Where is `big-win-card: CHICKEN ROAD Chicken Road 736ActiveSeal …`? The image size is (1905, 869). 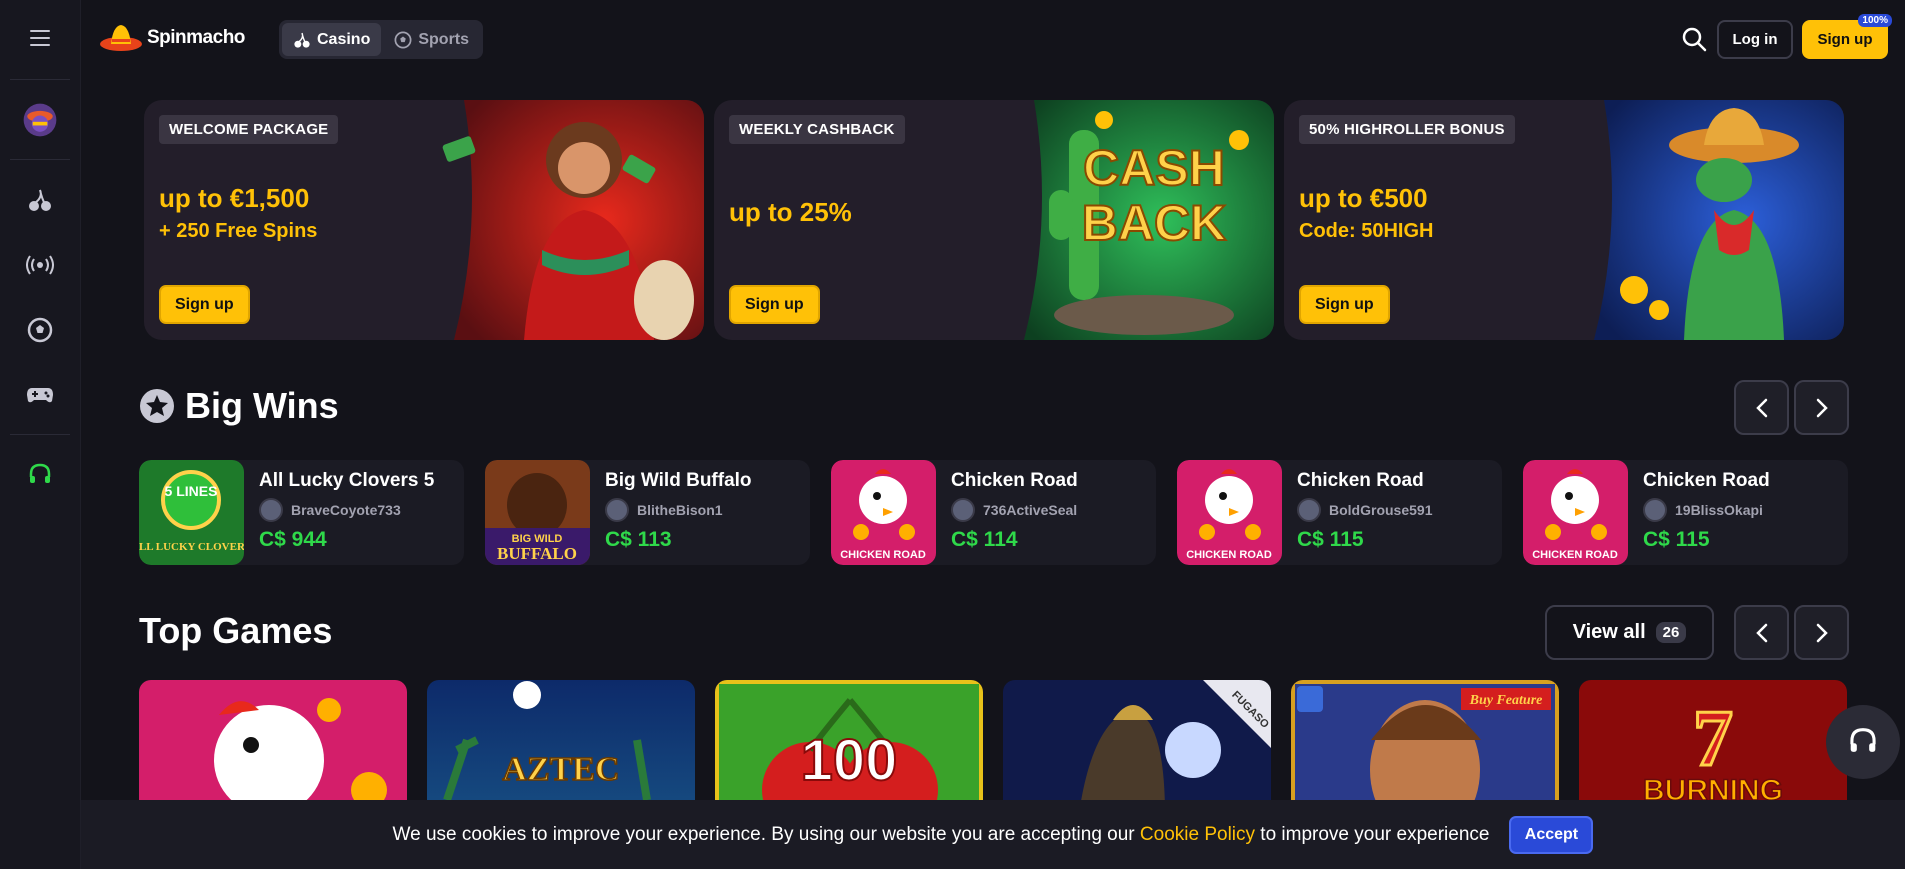 big-win-card: CHICKEN ROAD Chicken Road 736ActiveSeal … is located at coordinates (993, 512).